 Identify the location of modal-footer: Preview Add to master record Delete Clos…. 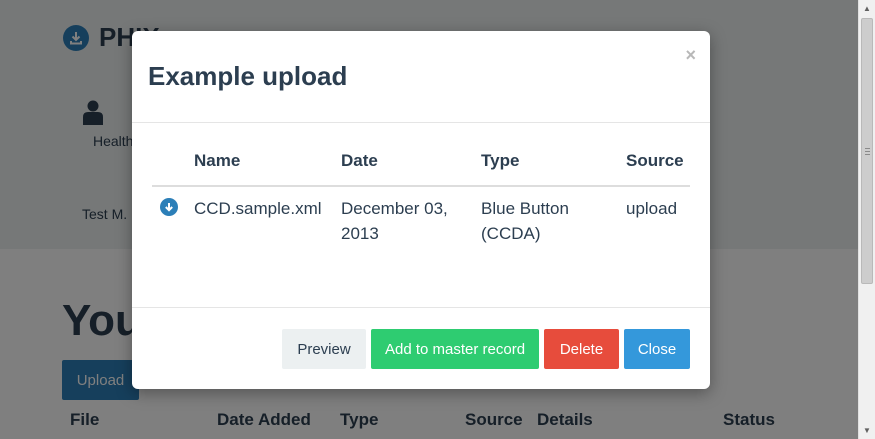
(421, 348).